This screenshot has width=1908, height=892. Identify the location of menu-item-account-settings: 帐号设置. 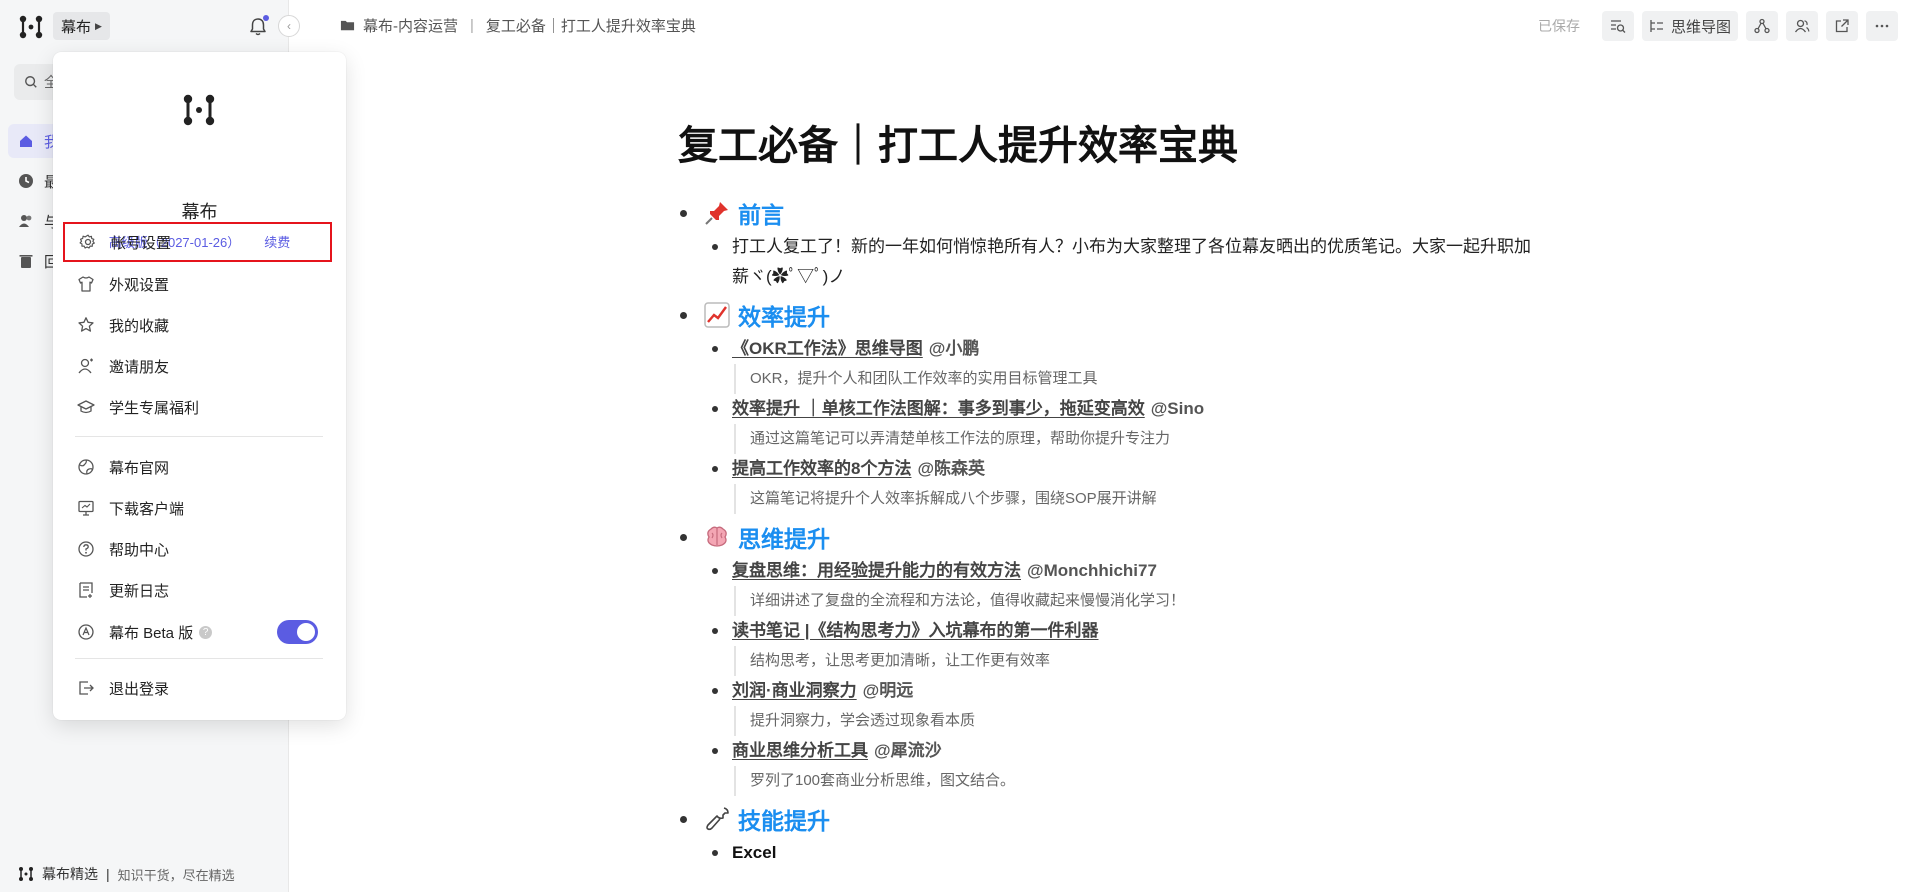
(197, 242).